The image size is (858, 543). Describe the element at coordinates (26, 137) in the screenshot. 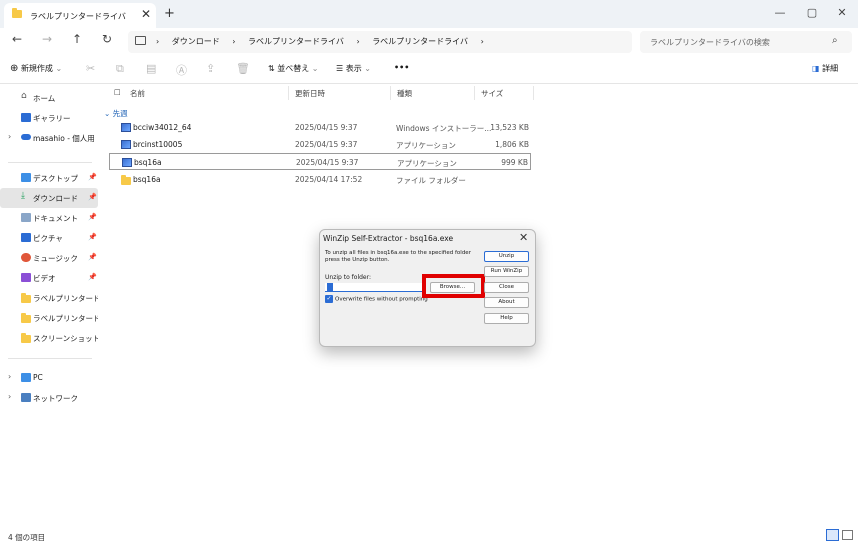

I see `cloud-icon` at that location.